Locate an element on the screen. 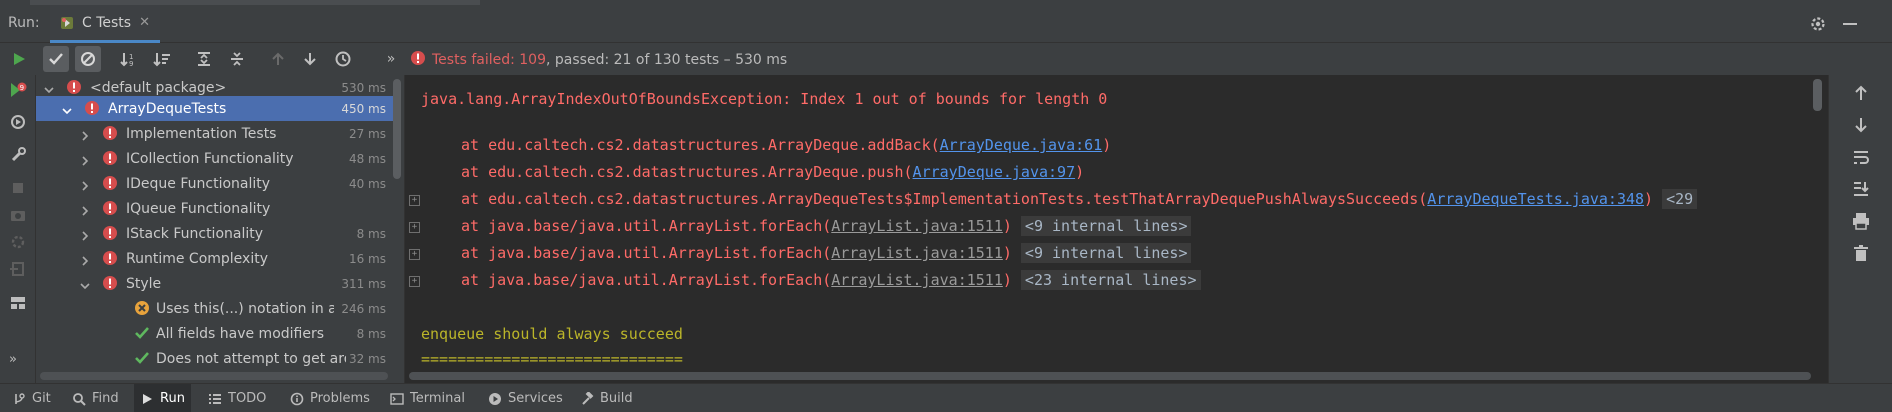  run-header: Run: C Tests ✕ is located at coordinates (946, 24).